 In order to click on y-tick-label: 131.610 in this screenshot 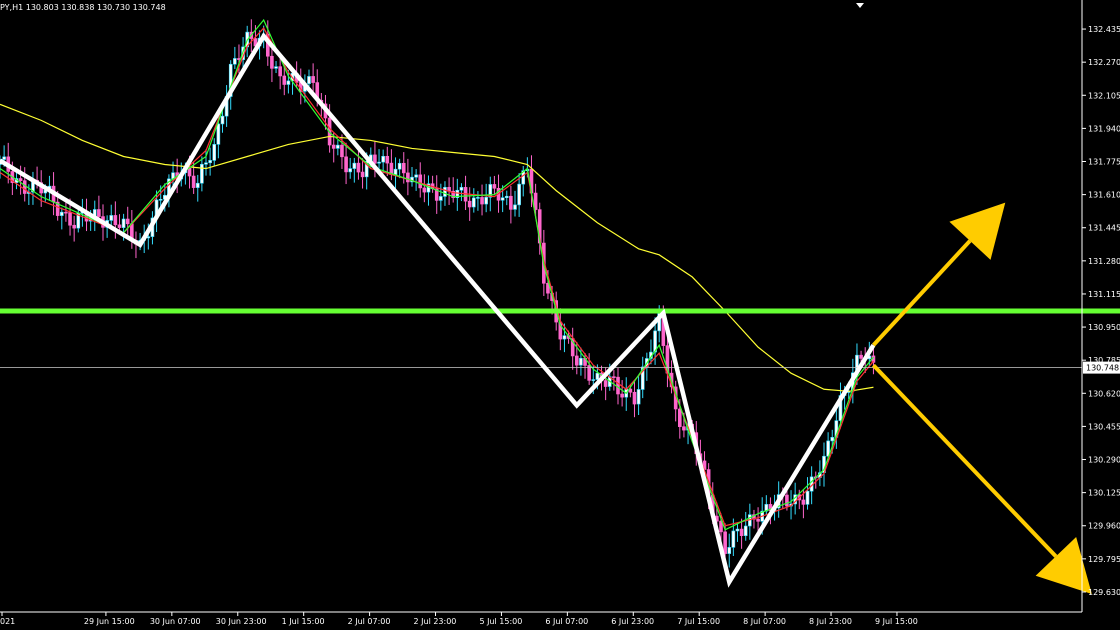, I will do `click(1104, 195)`.